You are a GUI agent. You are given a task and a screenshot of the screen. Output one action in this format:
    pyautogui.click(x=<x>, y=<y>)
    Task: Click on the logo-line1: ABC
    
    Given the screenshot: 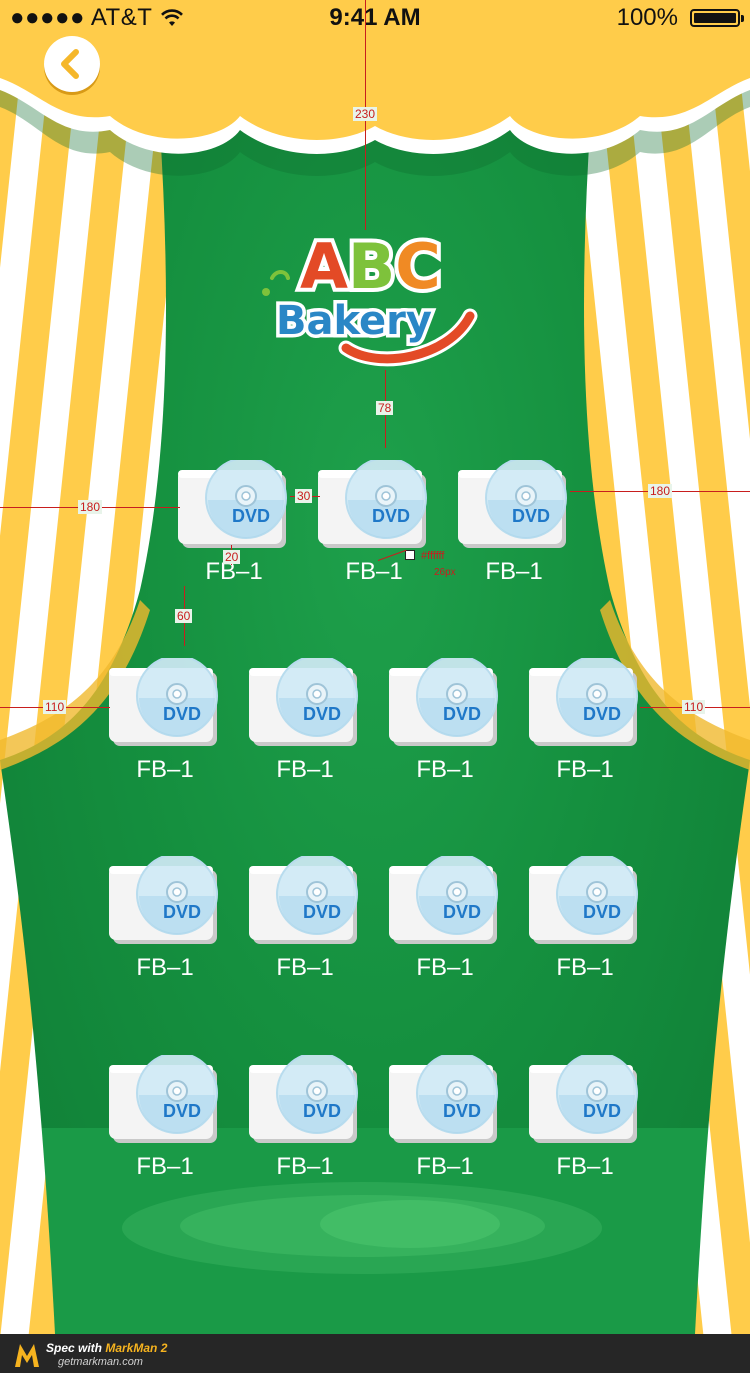 What is the action you would take?
    pyautogui.click(x=370, y=266)
    